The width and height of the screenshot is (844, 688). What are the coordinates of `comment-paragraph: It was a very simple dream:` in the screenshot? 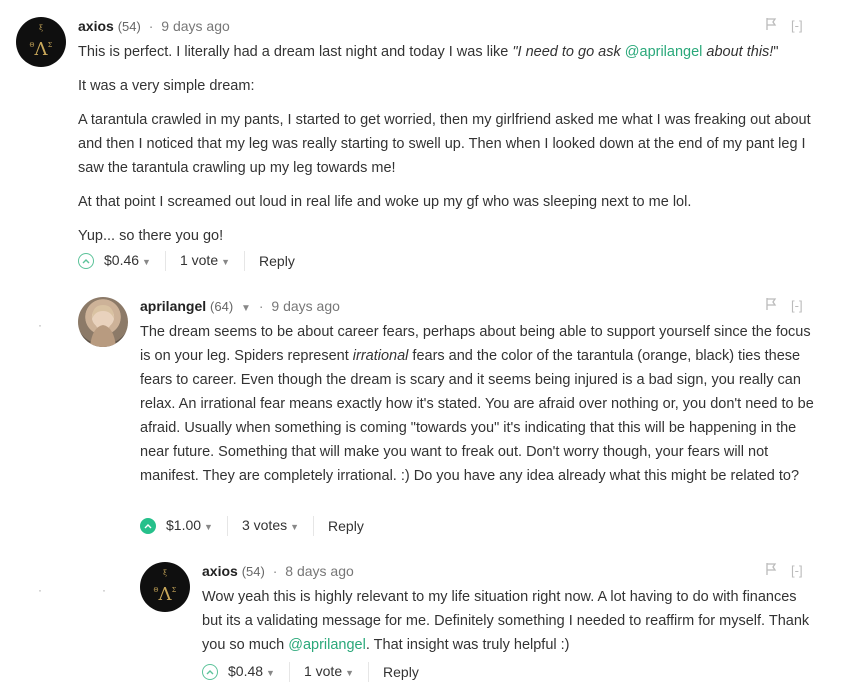 It's located at (166, 86).